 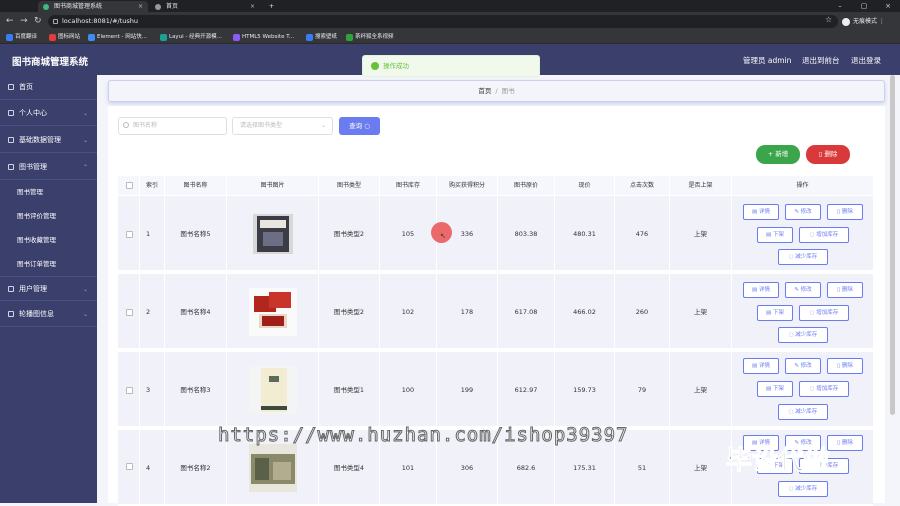 I want to click on sidebar-item-base-data: 基础数据管理 ⌄, so click(x=48, y=140).